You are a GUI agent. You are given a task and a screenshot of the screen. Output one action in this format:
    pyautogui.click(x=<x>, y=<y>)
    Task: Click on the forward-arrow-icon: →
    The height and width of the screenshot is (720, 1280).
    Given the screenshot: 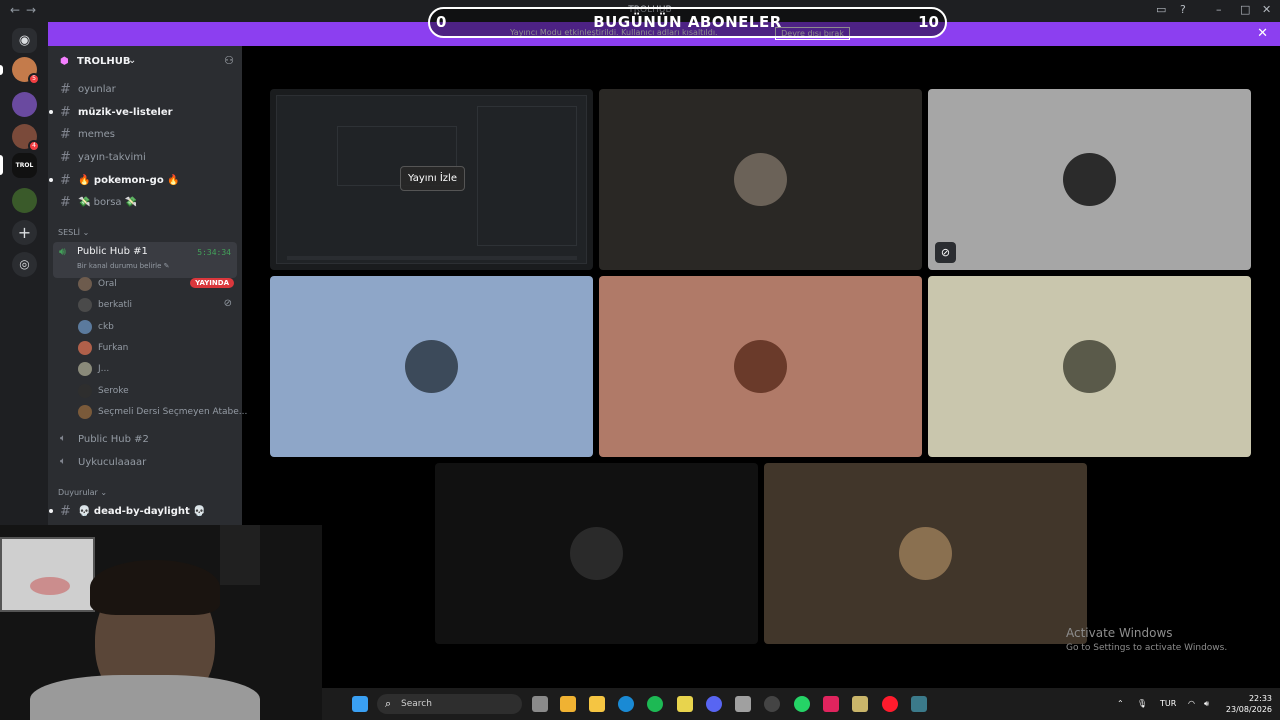 What is the action you would take?
    pyautogui.click(x=31, y=10)
    